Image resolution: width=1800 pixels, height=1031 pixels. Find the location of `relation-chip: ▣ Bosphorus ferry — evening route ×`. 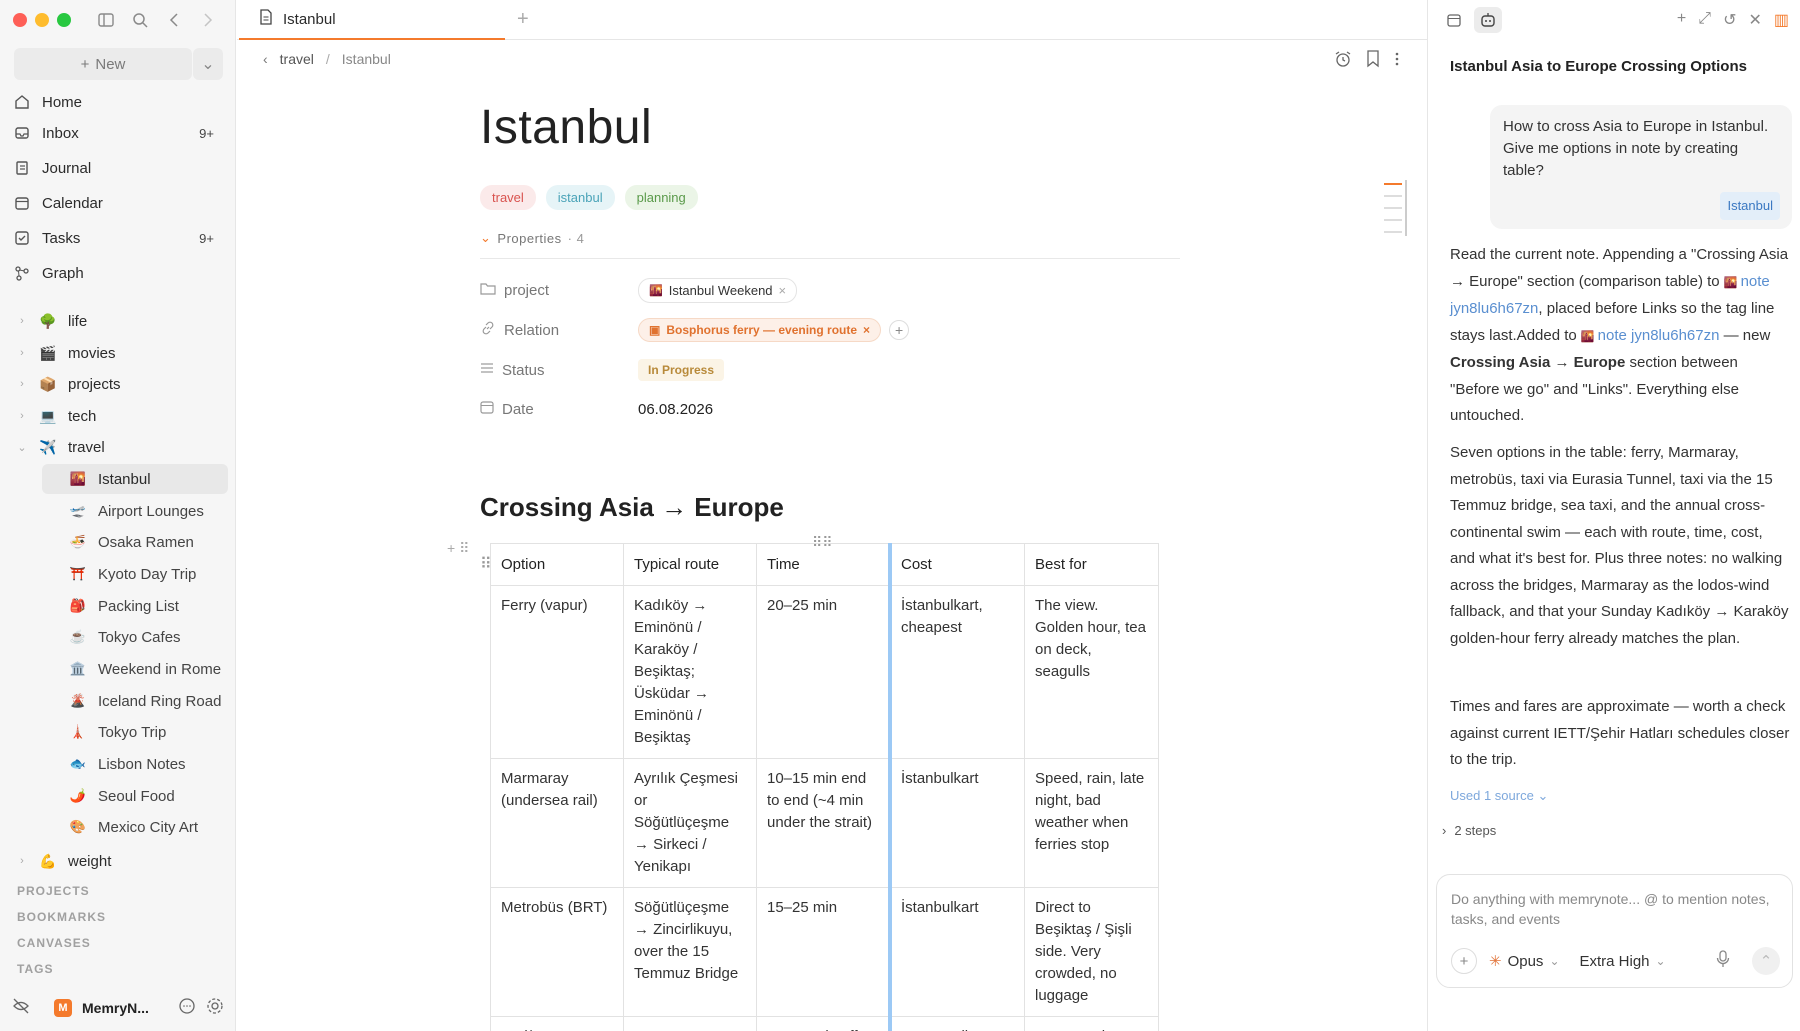

relation-chip: ▣ Bosphorus ferry — evening route × is located at coordinates (760, 330).